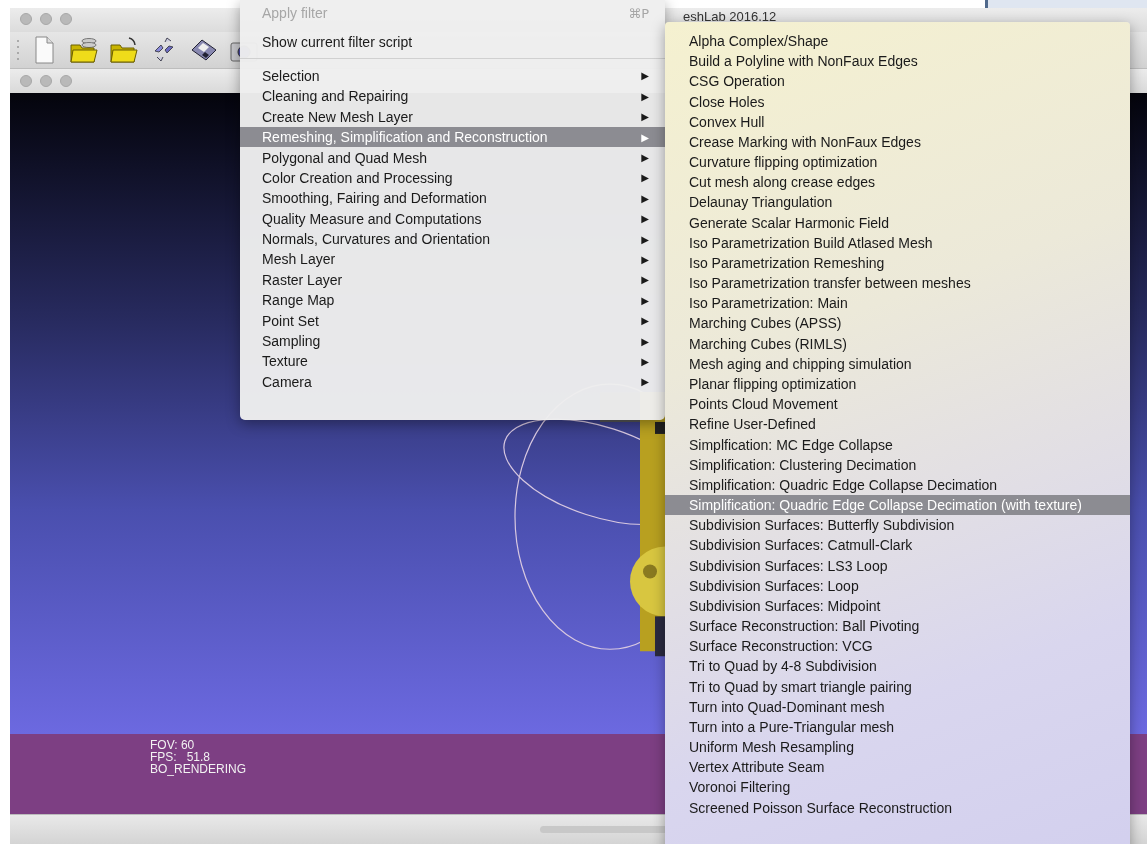  Describe the element at coordinates (452, 41) in the screenshot. I see `menu-item: Show current filter script` at that location.